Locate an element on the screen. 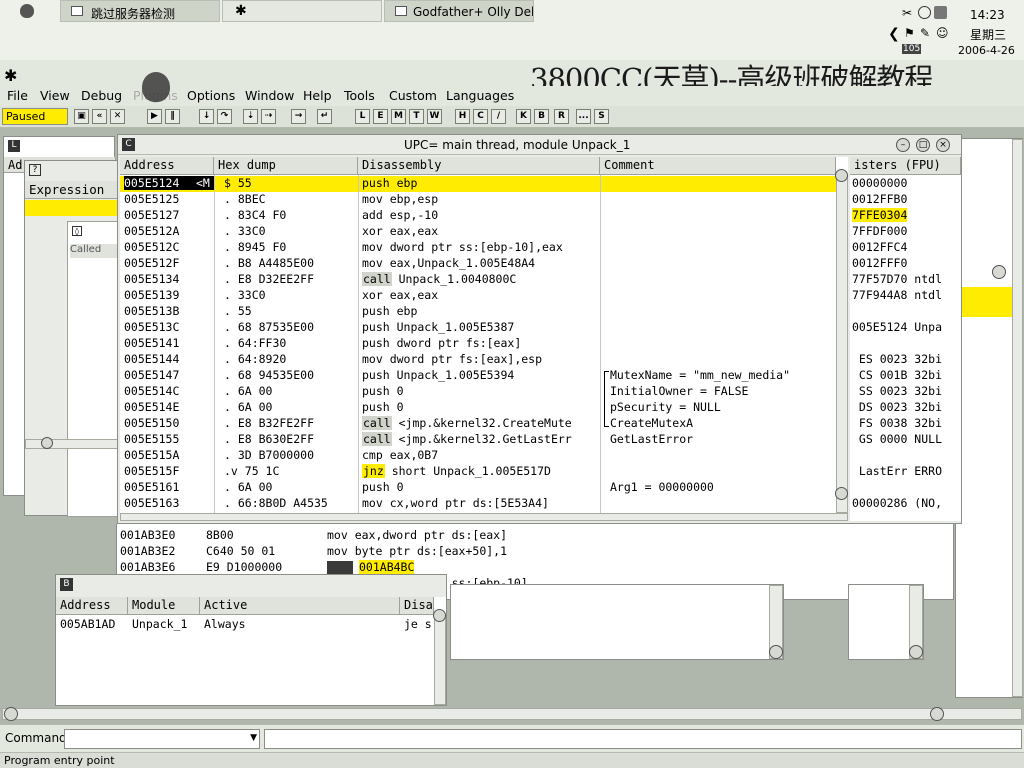  toolbar-C: C is located at coordinates (480, 116).